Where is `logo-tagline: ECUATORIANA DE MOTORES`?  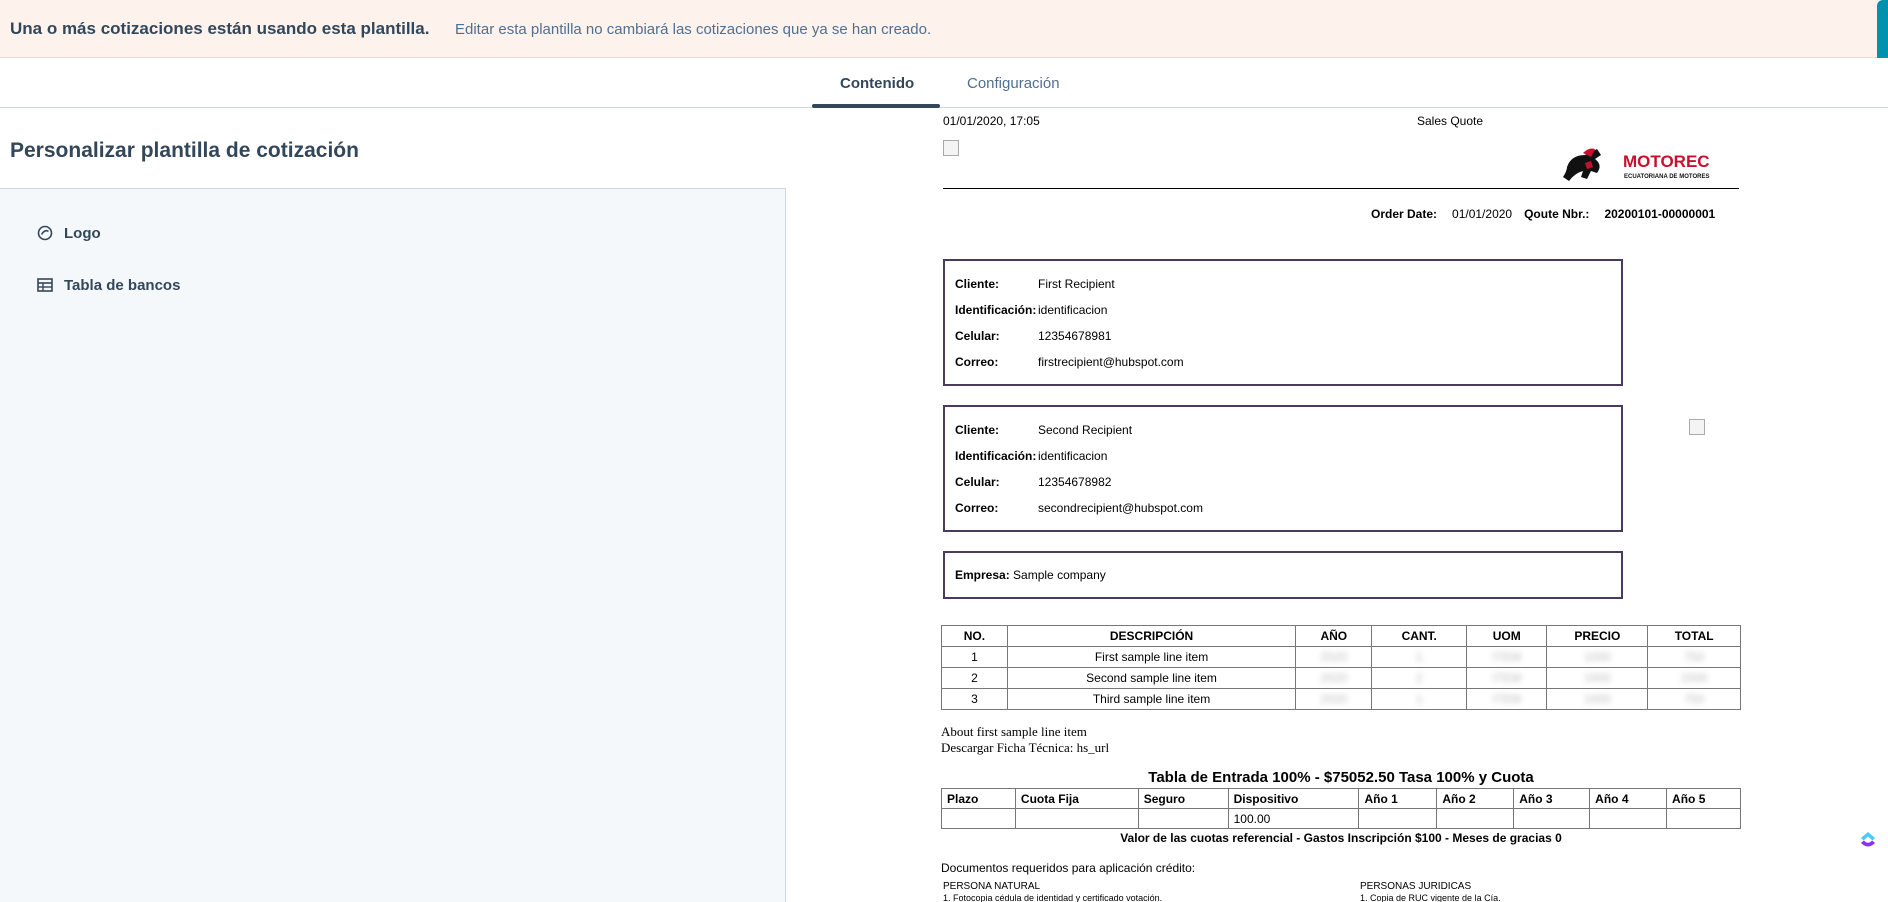
logo-tagline: ECUATORIANA DE MOTORES is located at coordinates (1666, 177).